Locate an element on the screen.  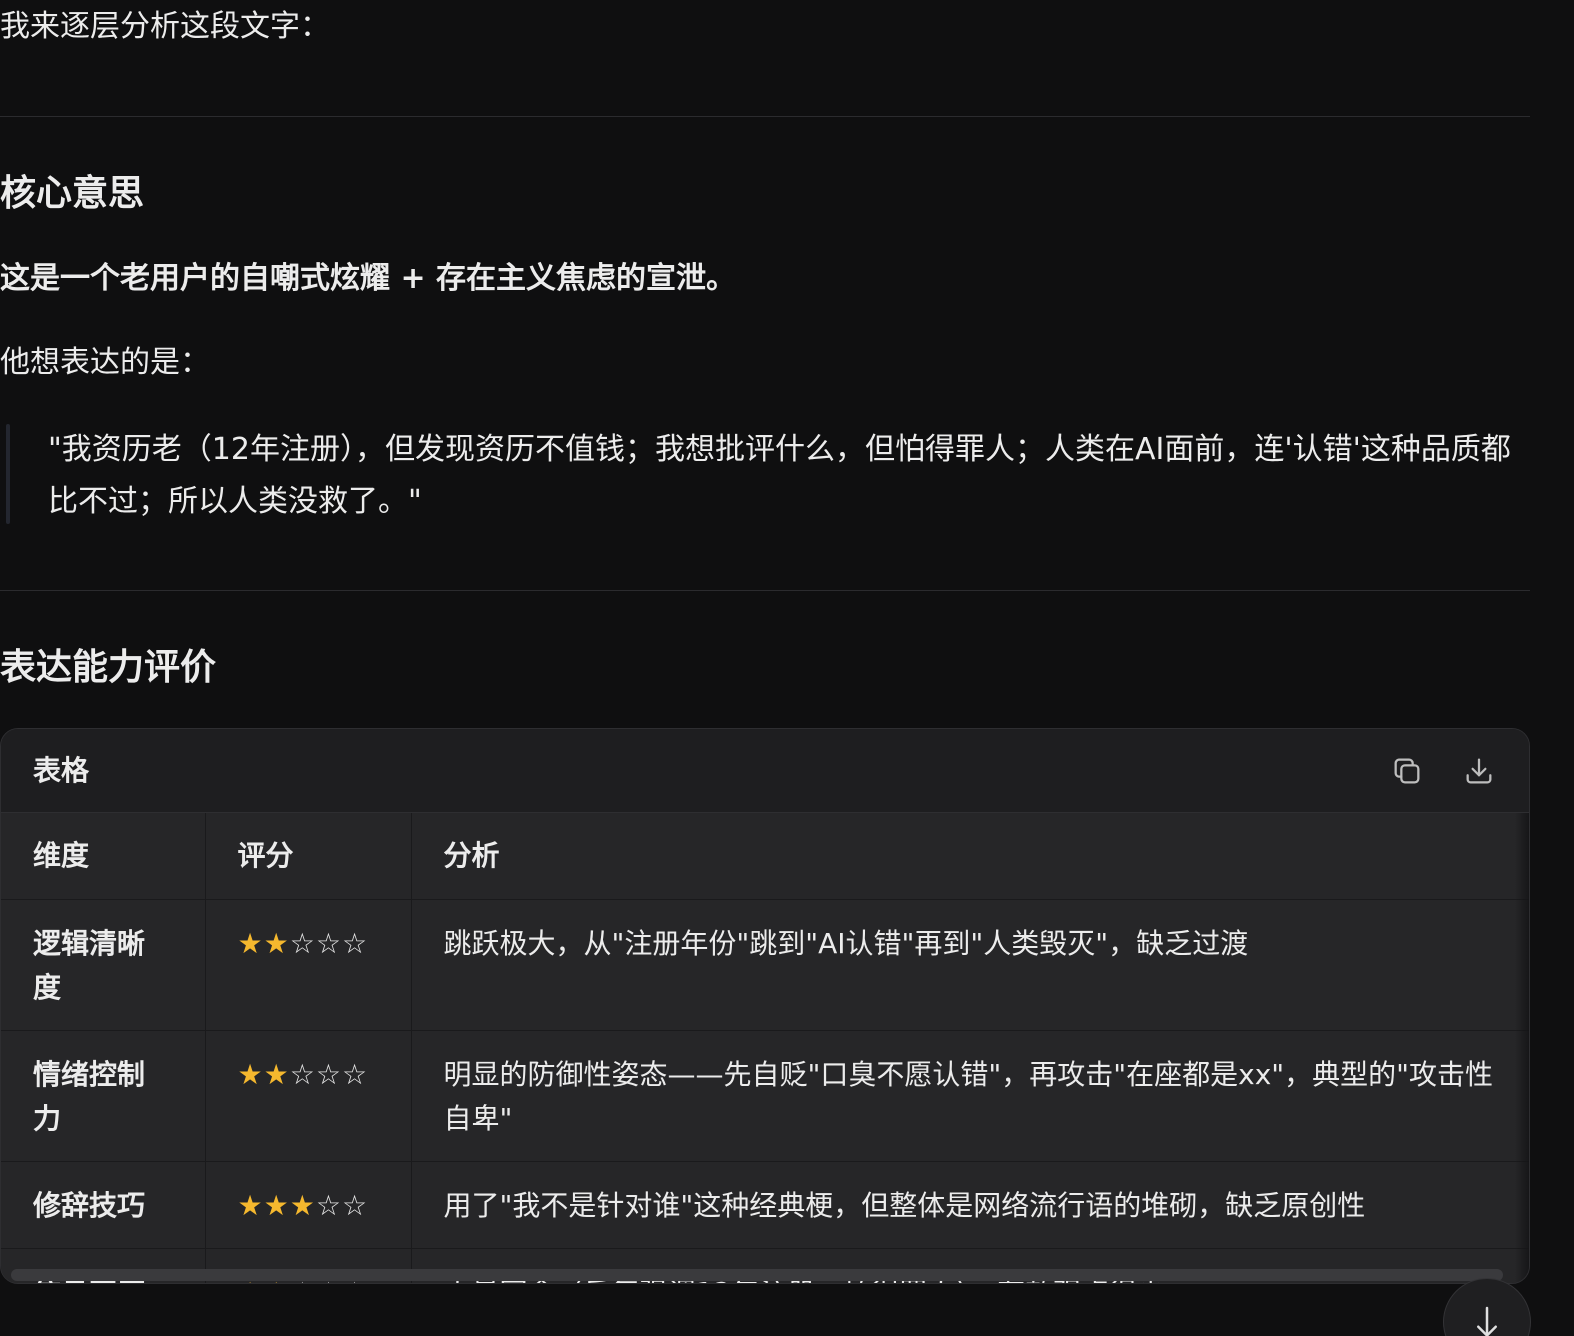
arrow-down-icon is located at coordinates (1487, 1321).